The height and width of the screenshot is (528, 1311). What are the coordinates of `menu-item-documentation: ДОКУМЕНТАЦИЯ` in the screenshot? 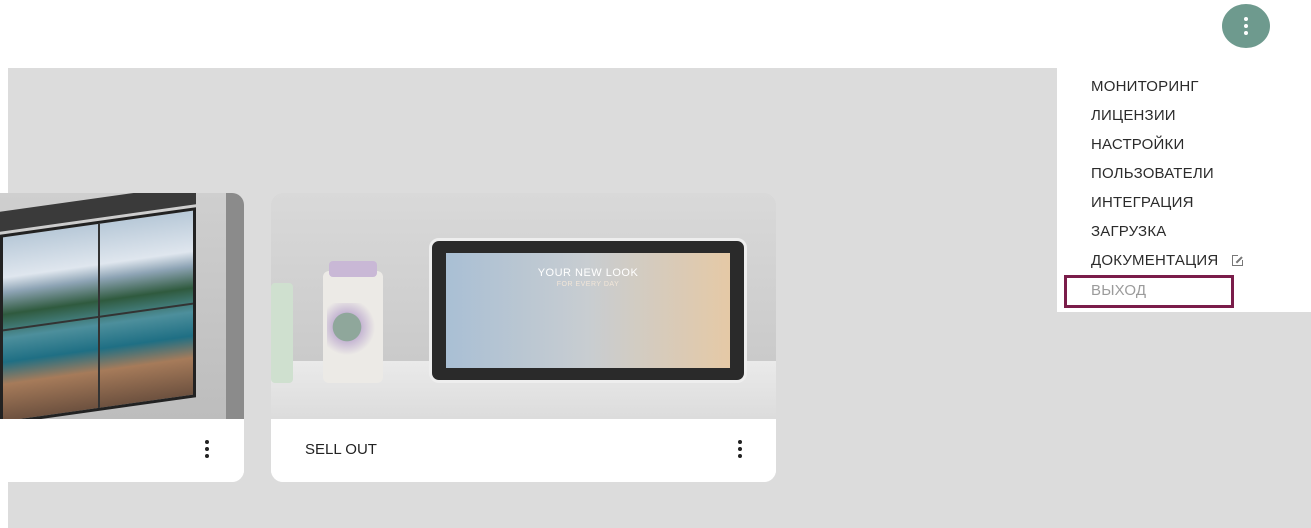 It's located at (1168, 260).